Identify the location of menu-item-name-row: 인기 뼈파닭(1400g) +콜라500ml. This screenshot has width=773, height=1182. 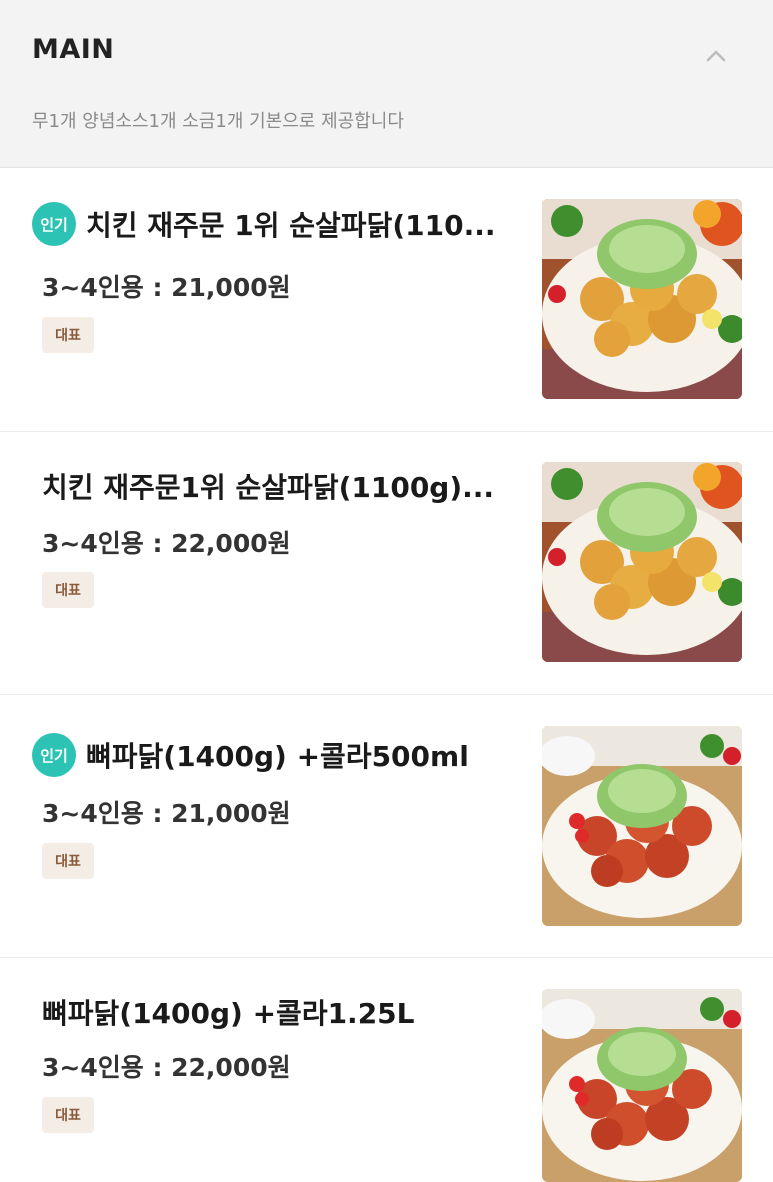
(250, 755).